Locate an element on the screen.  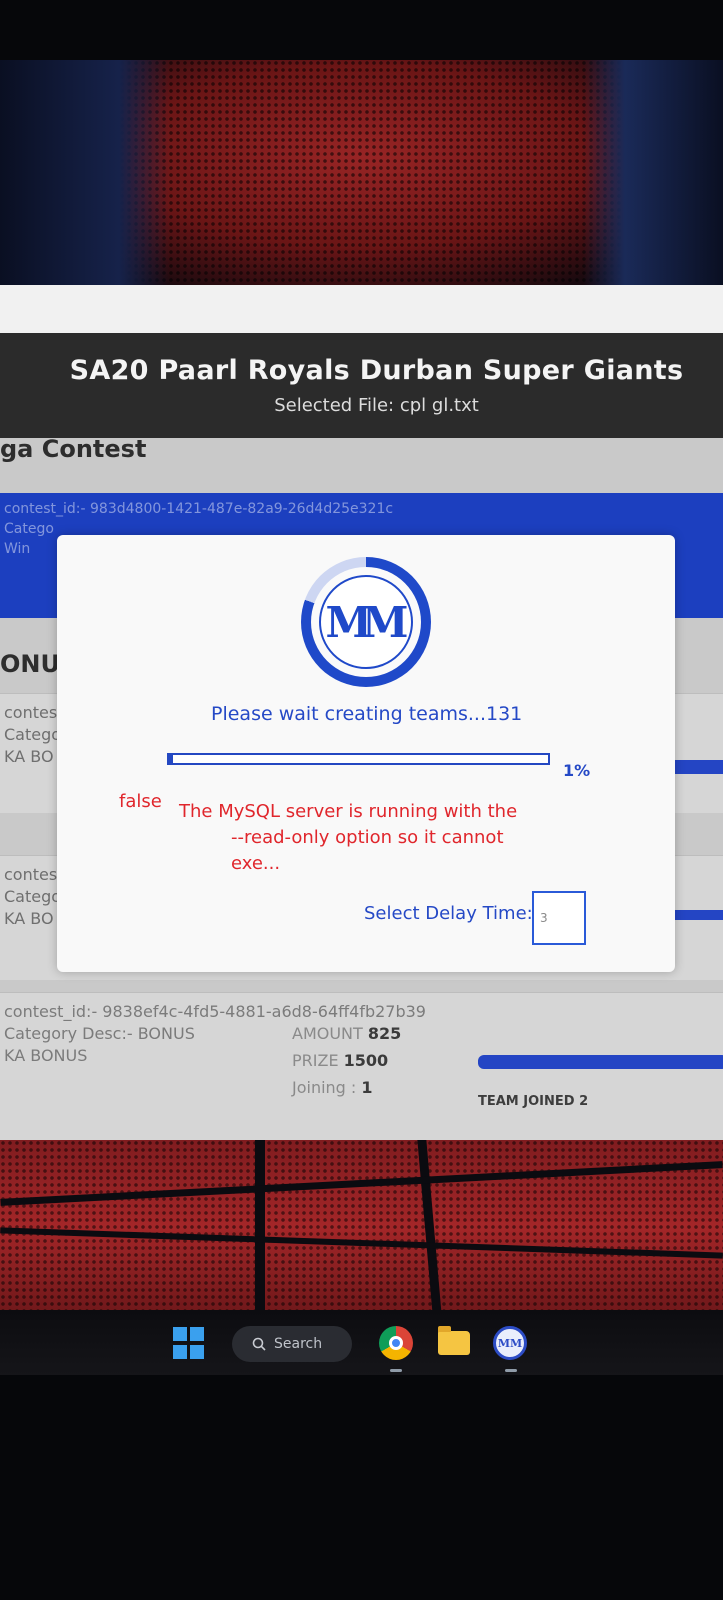
taskbar-search: Search is located at coordinates (292, 1344).